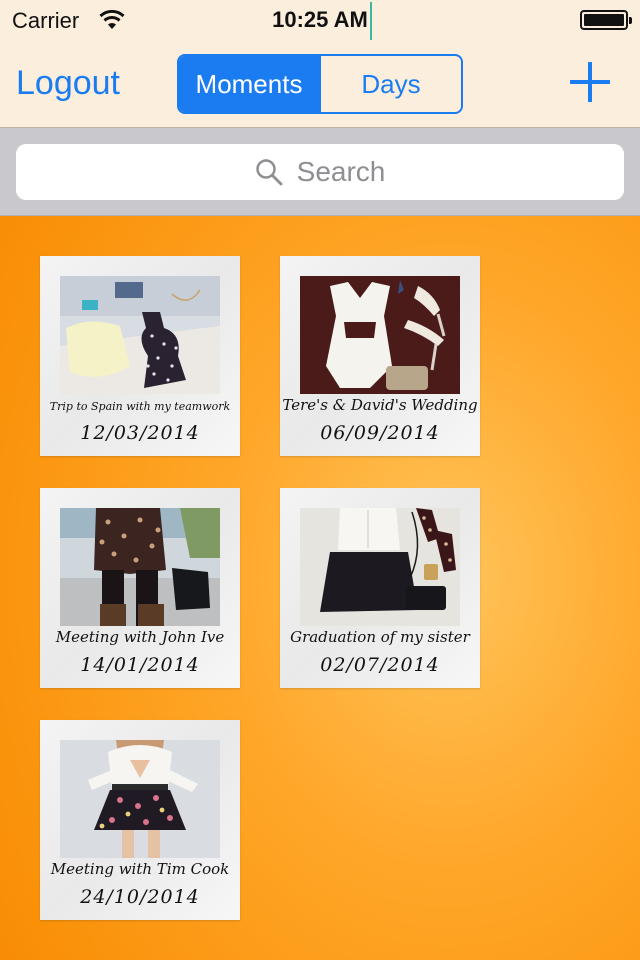  Describe the element at coordinates (371, 21) in the screenshot. I see `text-cursor` at that location.